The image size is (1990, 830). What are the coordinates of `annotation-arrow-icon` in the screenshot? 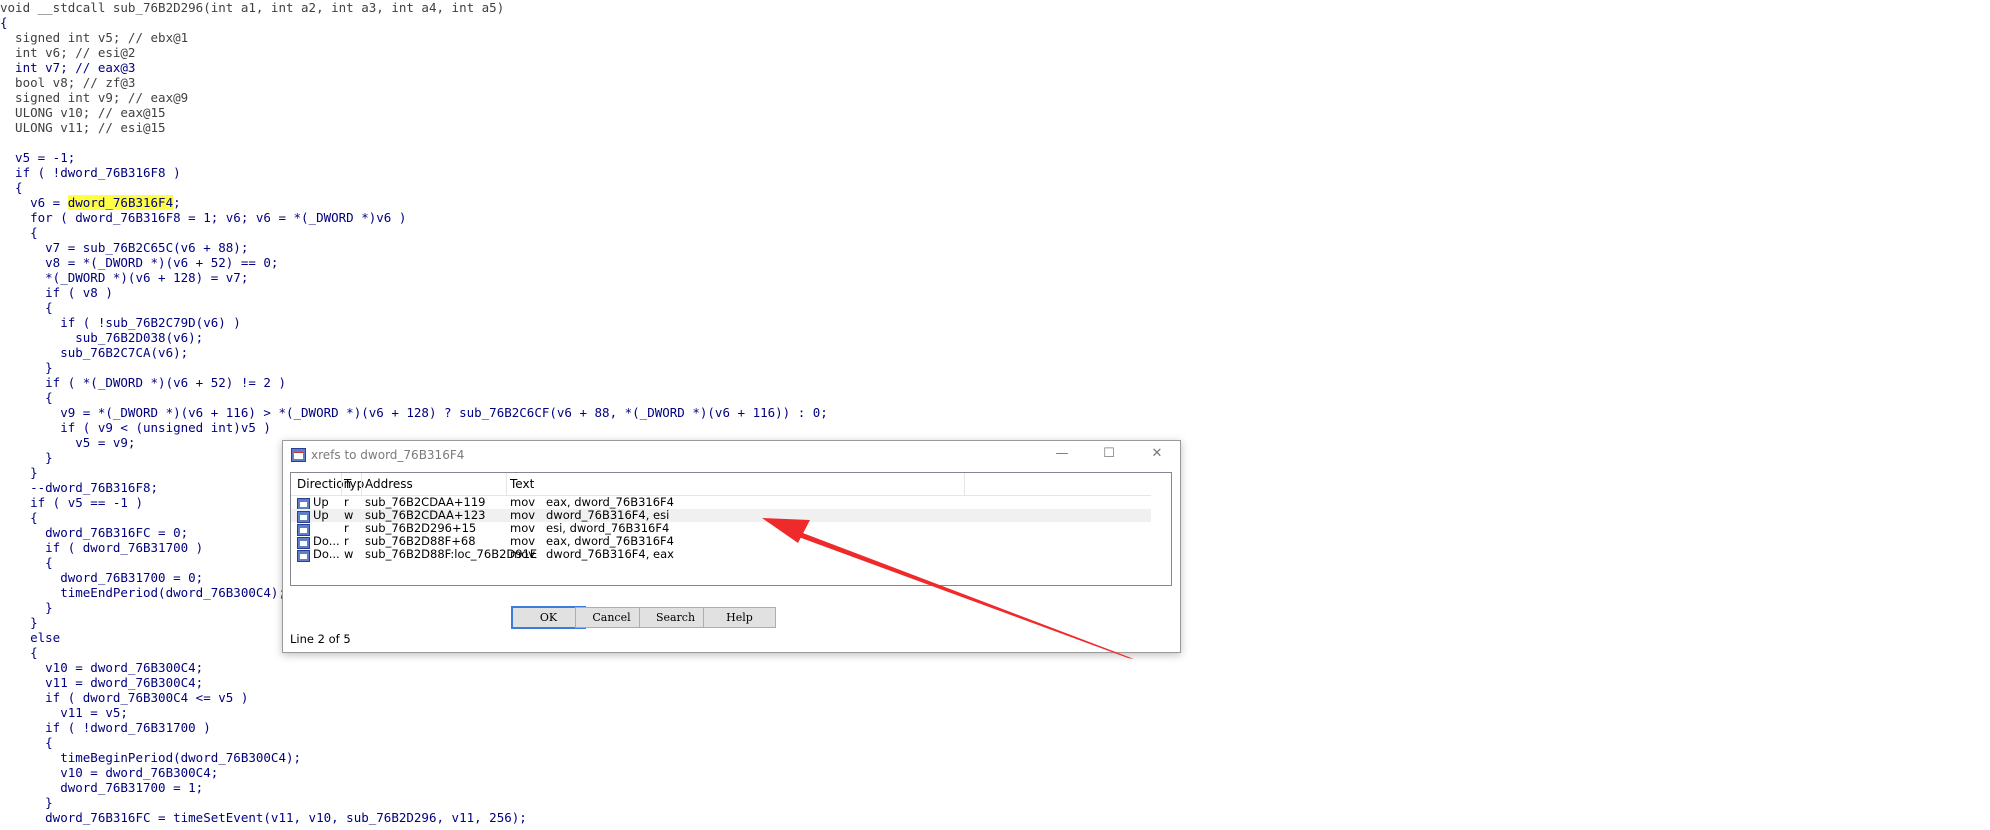 It's located at (948, 588).